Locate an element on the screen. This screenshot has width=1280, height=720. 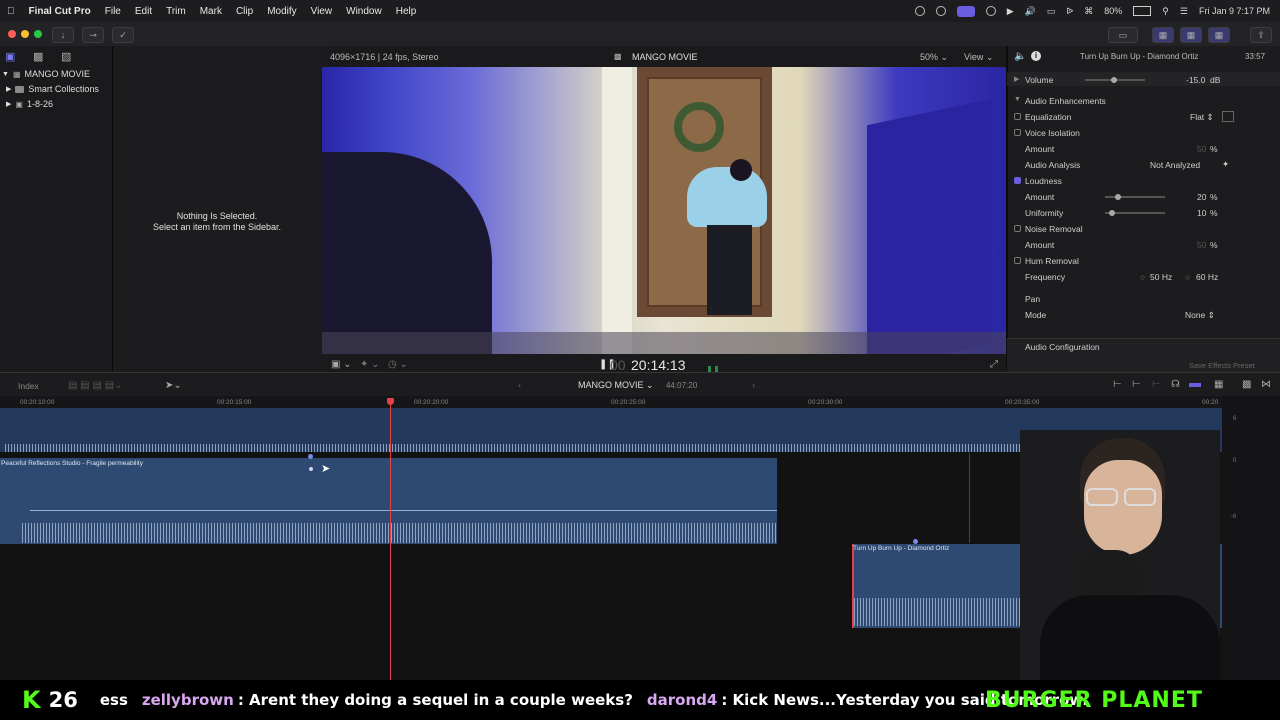
equalization-select: Flat ⇕ is located at coordinates (1202, 117).